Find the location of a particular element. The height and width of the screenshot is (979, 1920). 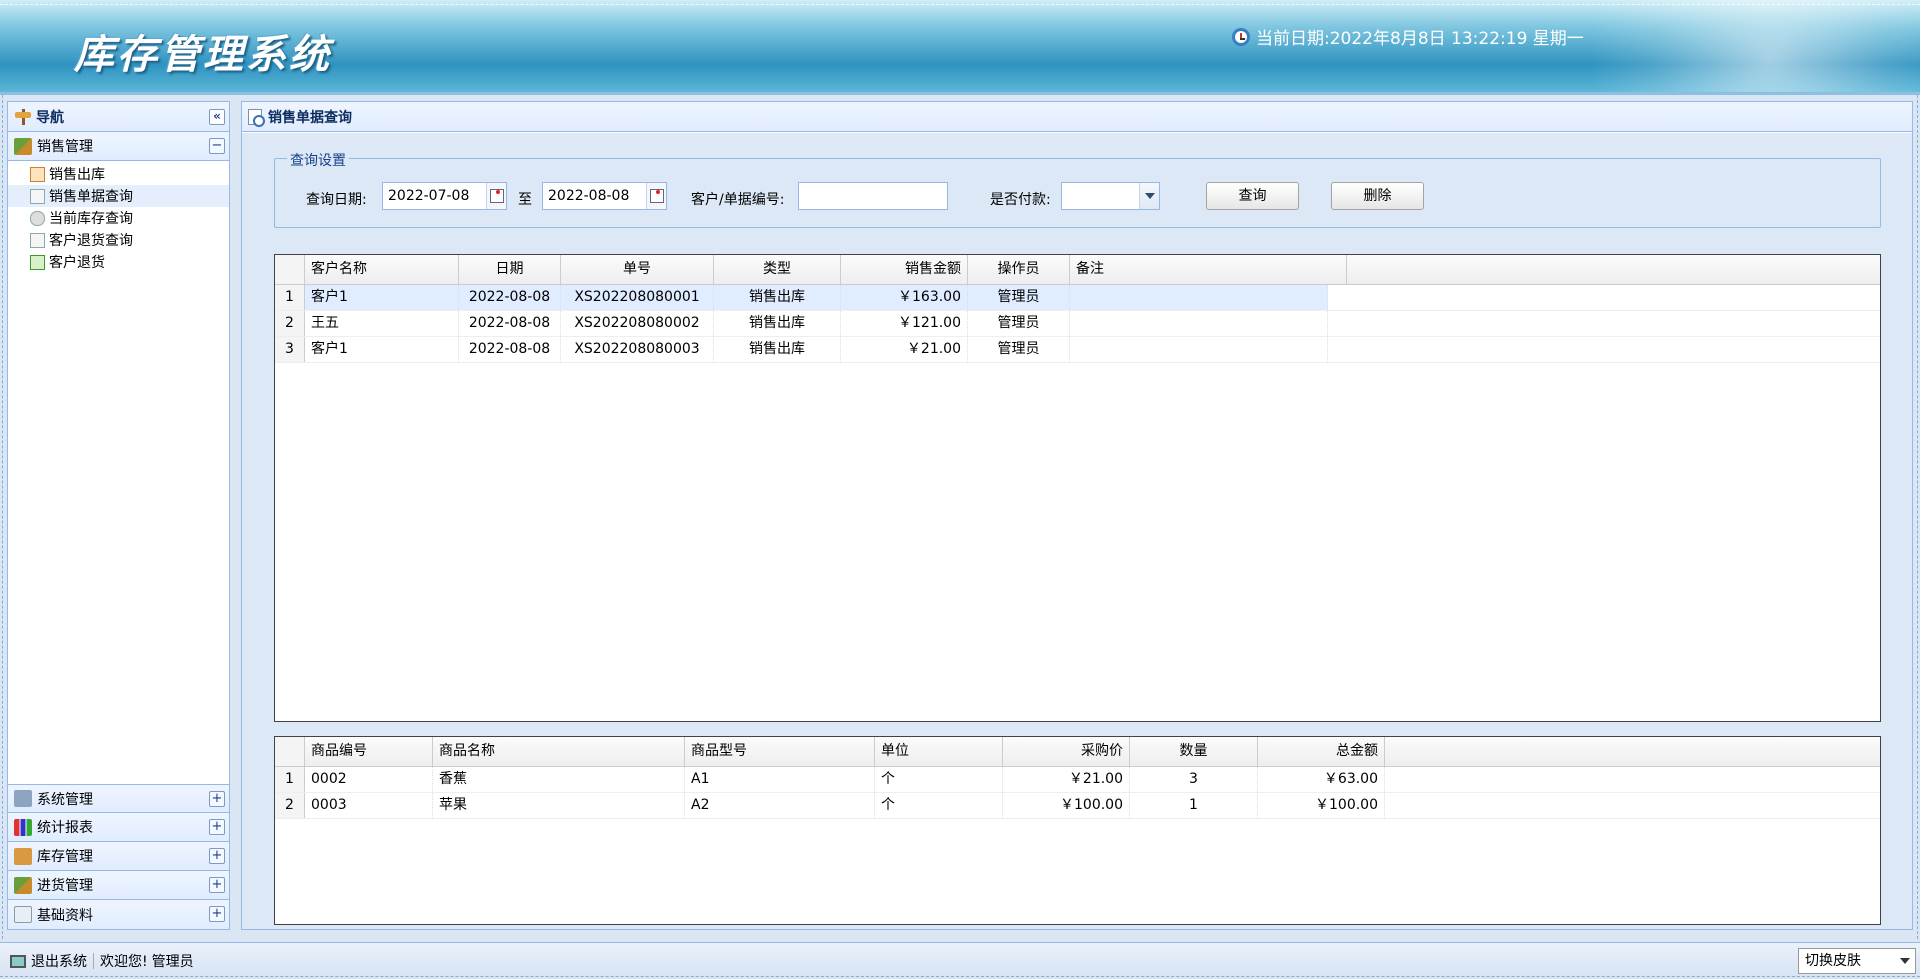

right-dashed-border is located at coordinates (1917, 517).